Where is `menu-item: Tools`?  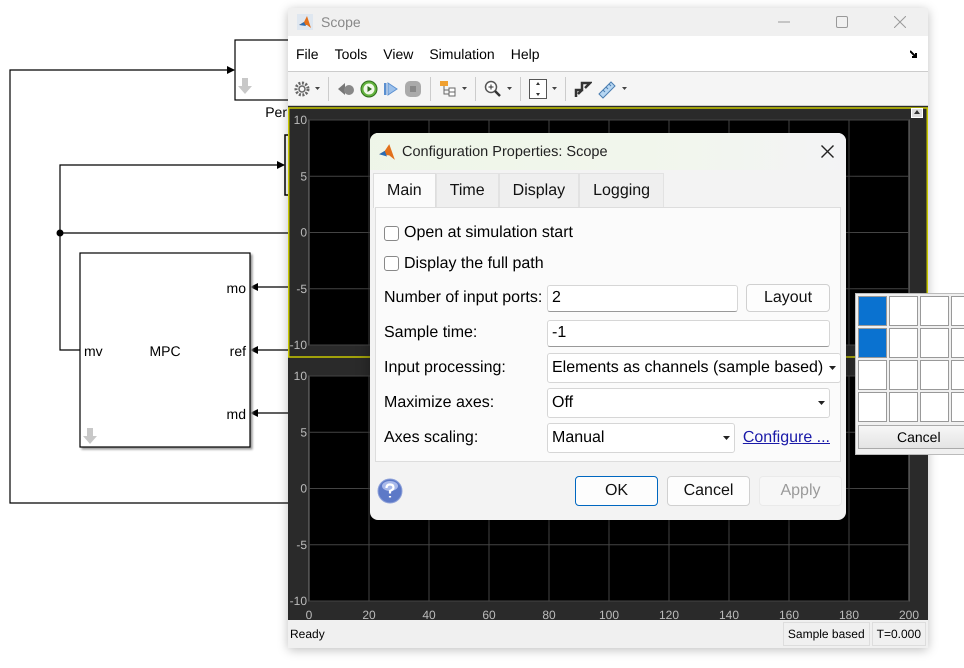
menu-item: Tools is located at coordinates (351, 54).